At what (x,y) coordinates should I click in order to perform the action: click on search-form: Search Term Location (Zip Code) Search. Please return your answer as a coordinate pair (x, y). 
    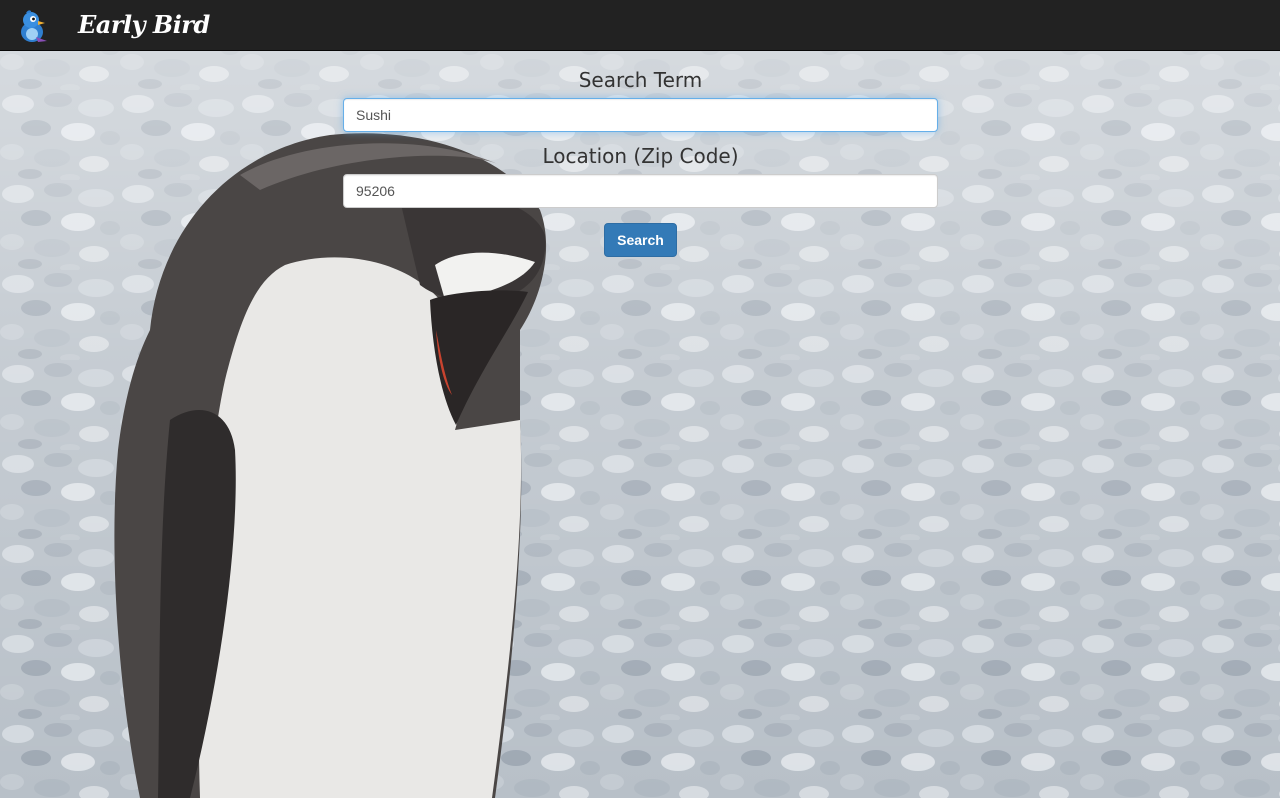
    Looking at the image, I should click on (640, 159).